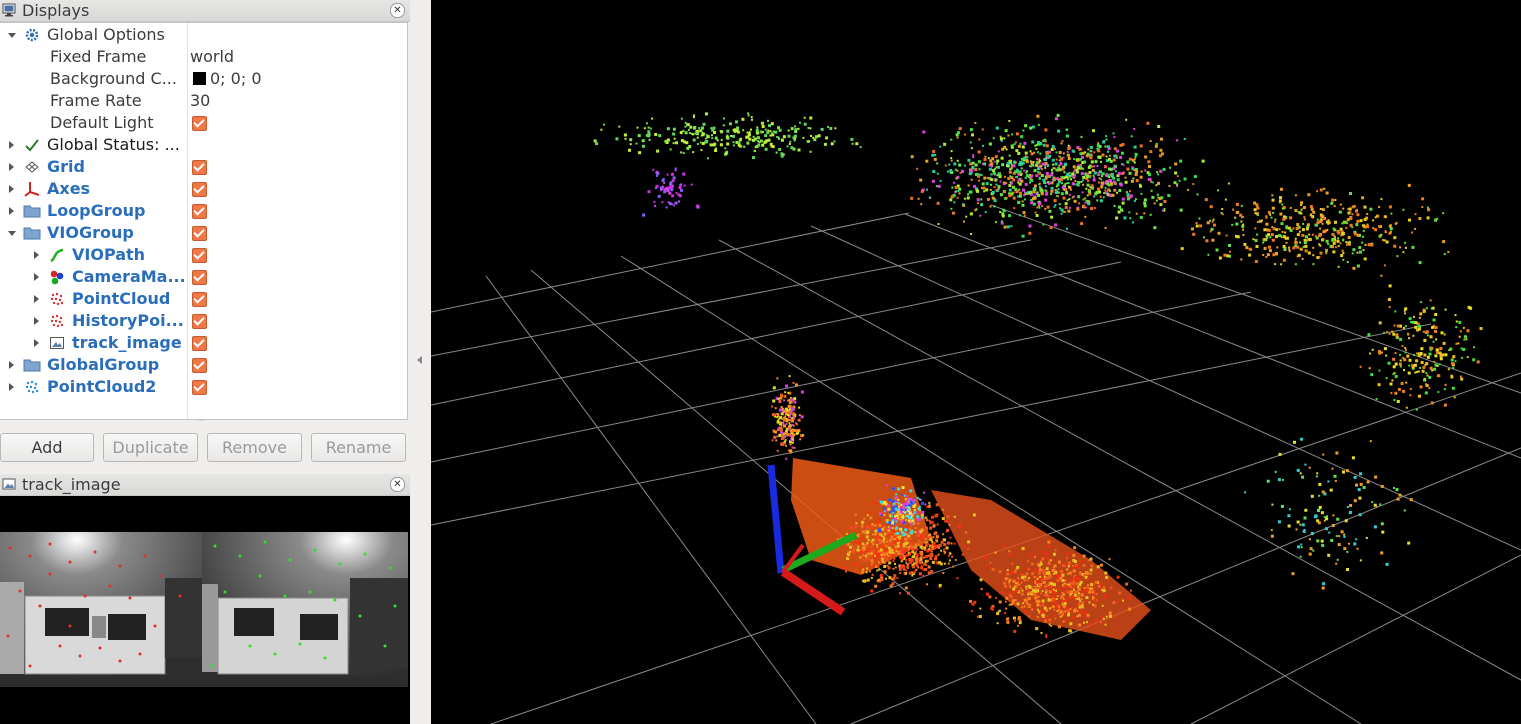 Image resolution: width=1521 pixels, height=724 pixels. What do you see at coordinates (199, 255) in the screenshot?
I see `viopath-checkbox` at bounding box center [199, 255].